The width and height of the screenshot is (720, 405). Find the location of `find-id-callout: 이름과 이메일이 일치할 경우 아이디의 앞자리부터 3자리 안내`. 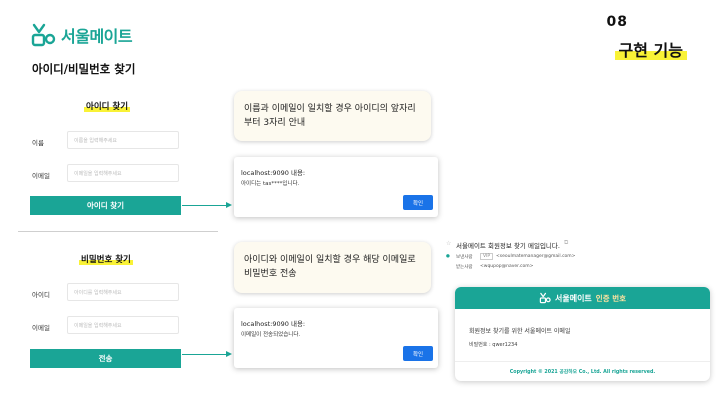

find-id-callout: 이름과 이메일이 일치할 경우 아이디의 앞자리부터 3자리 안내 is located at coordinates (332, 116).